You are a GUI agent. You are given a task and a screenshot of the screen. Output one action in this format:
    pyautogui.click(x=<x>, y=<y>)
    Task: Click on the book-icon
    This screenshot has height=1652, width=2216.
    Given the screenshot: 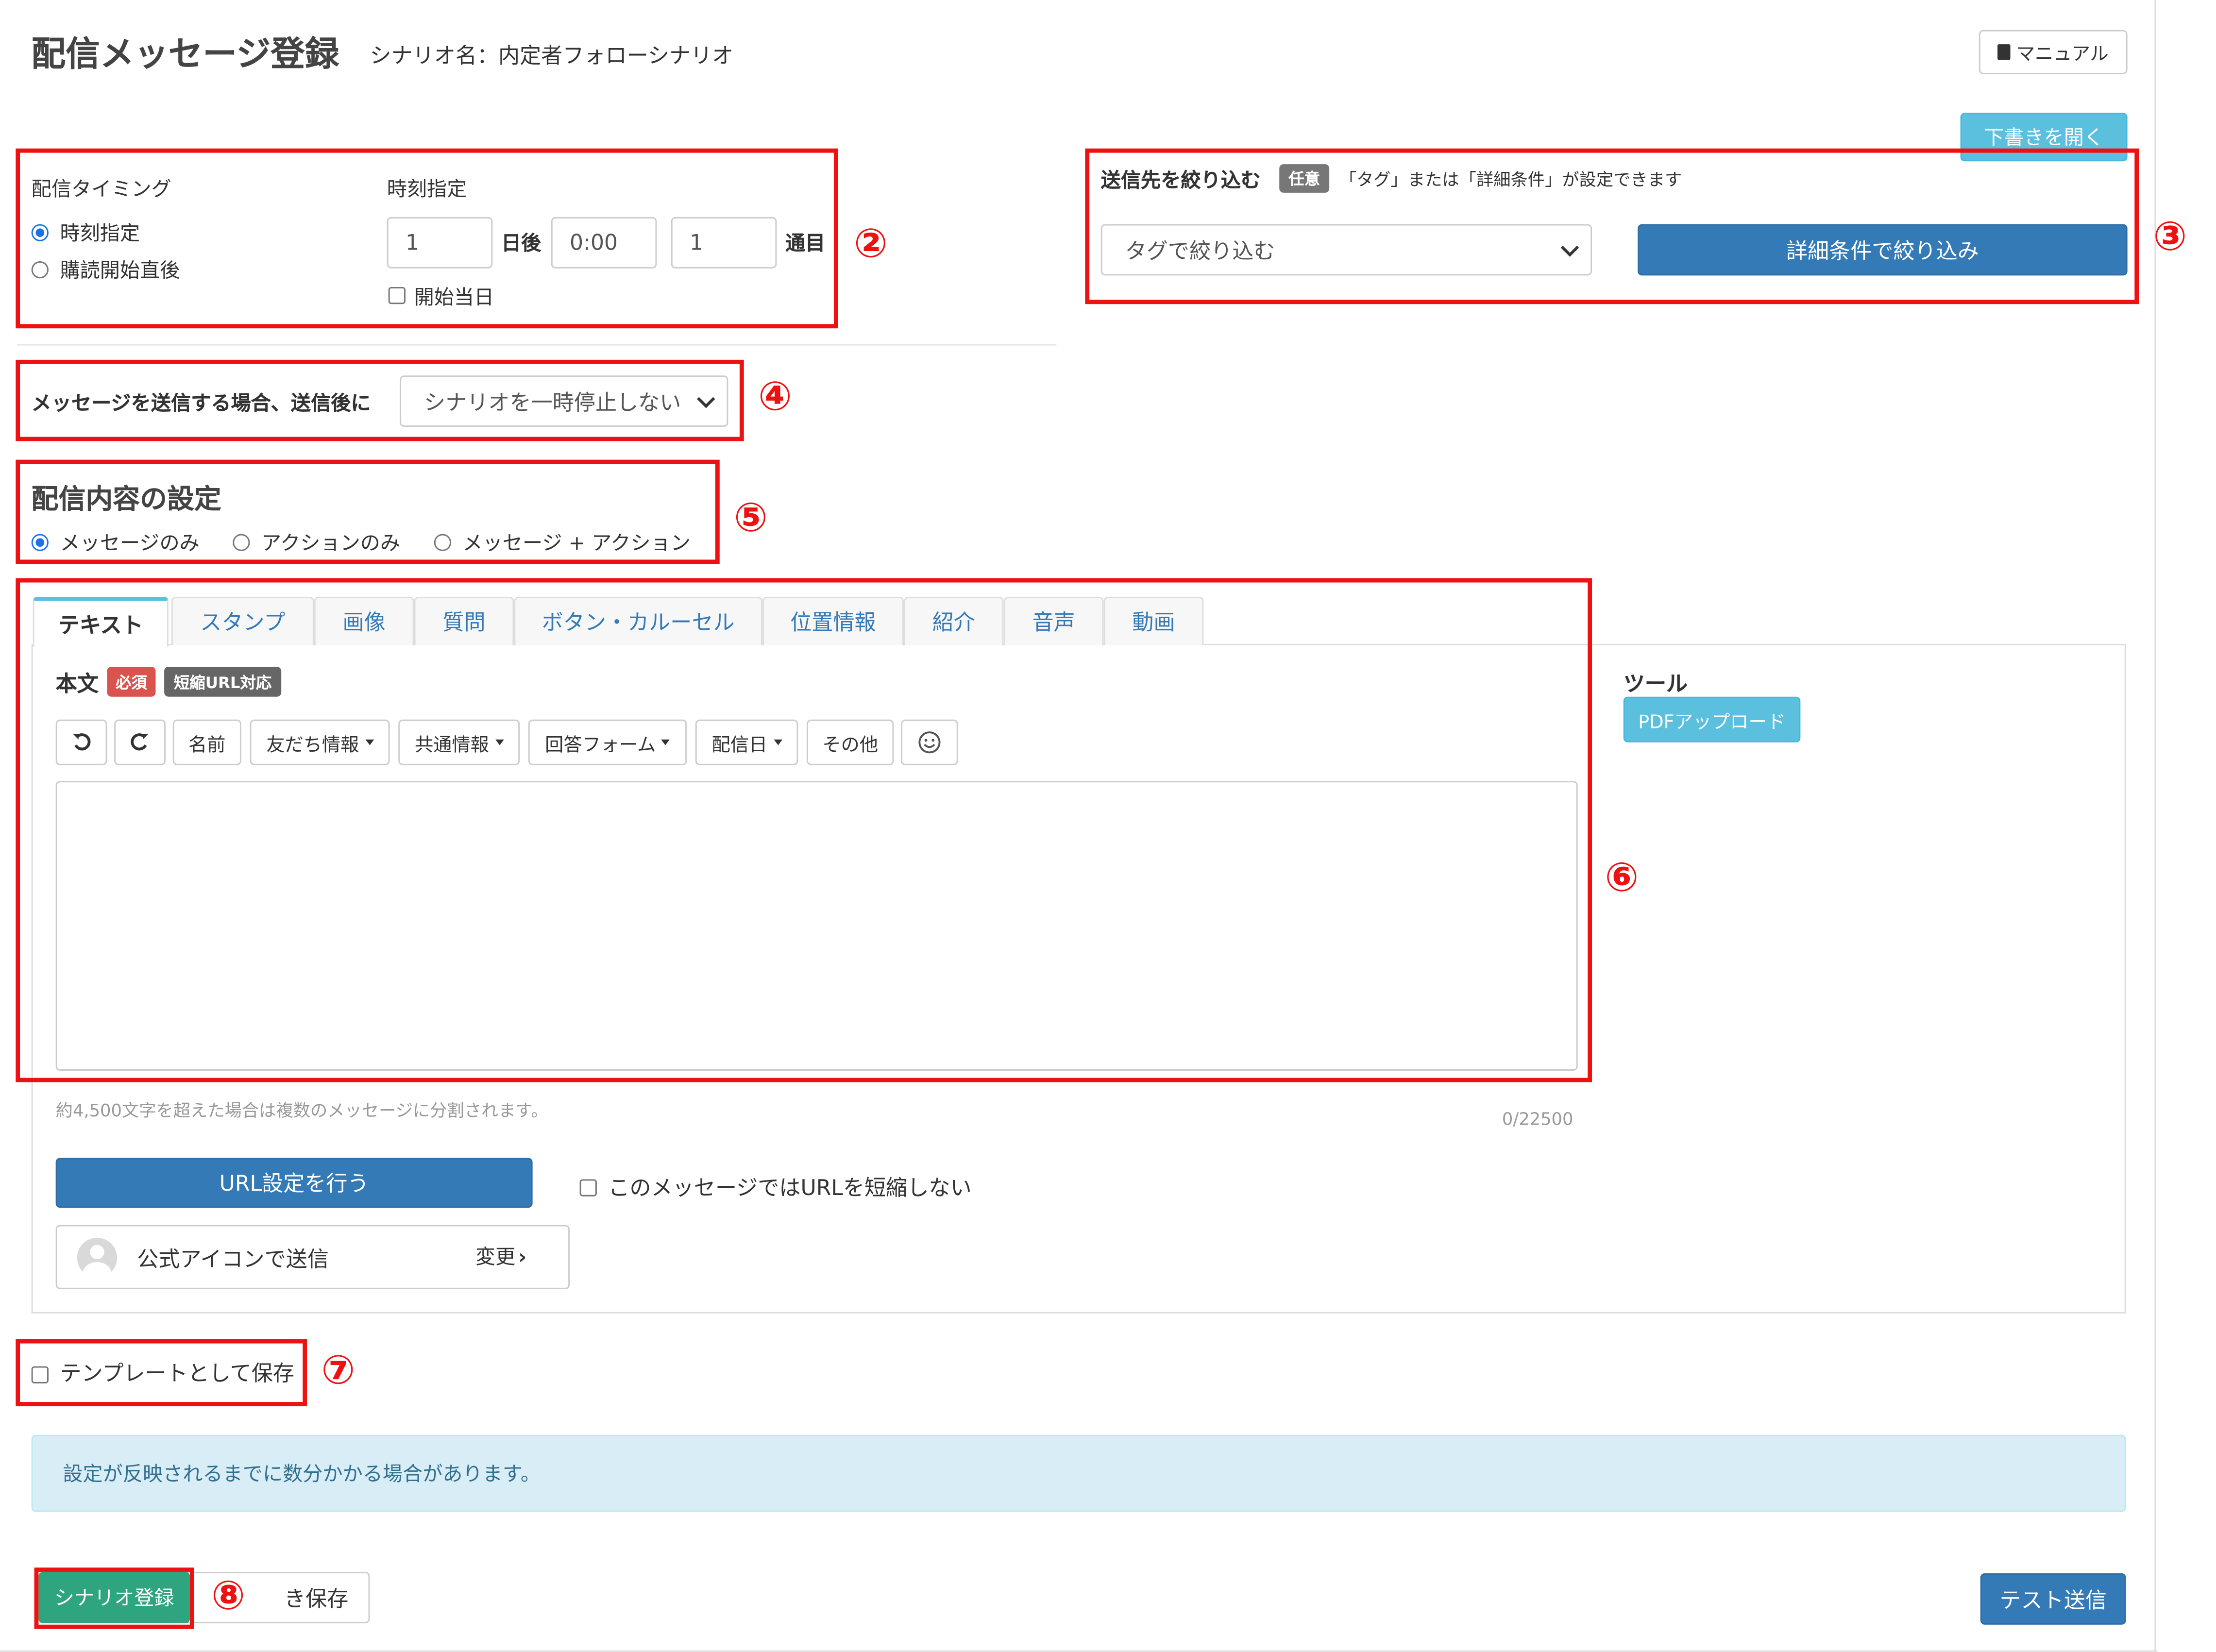 What is the action you would take?
    pyautogui.click(x=2004, y=52)
    